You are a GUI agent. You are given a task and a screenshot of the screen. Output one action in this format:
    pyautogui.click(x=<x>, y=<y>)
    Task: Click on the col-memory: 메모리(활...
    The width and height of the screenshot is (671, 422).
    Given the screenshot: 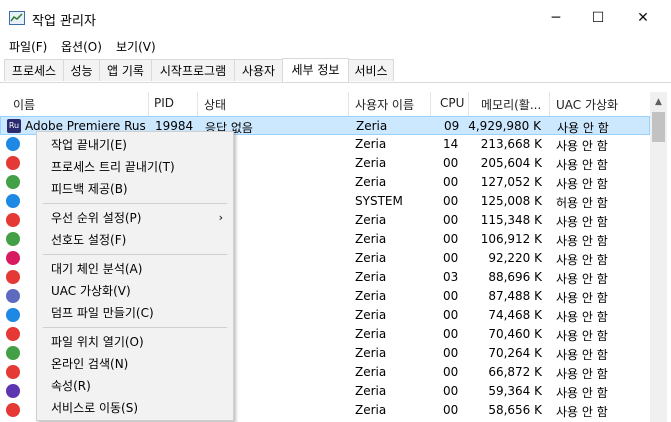 What is the action you would take?
    pyautogui.click(x=511, y=104)
    